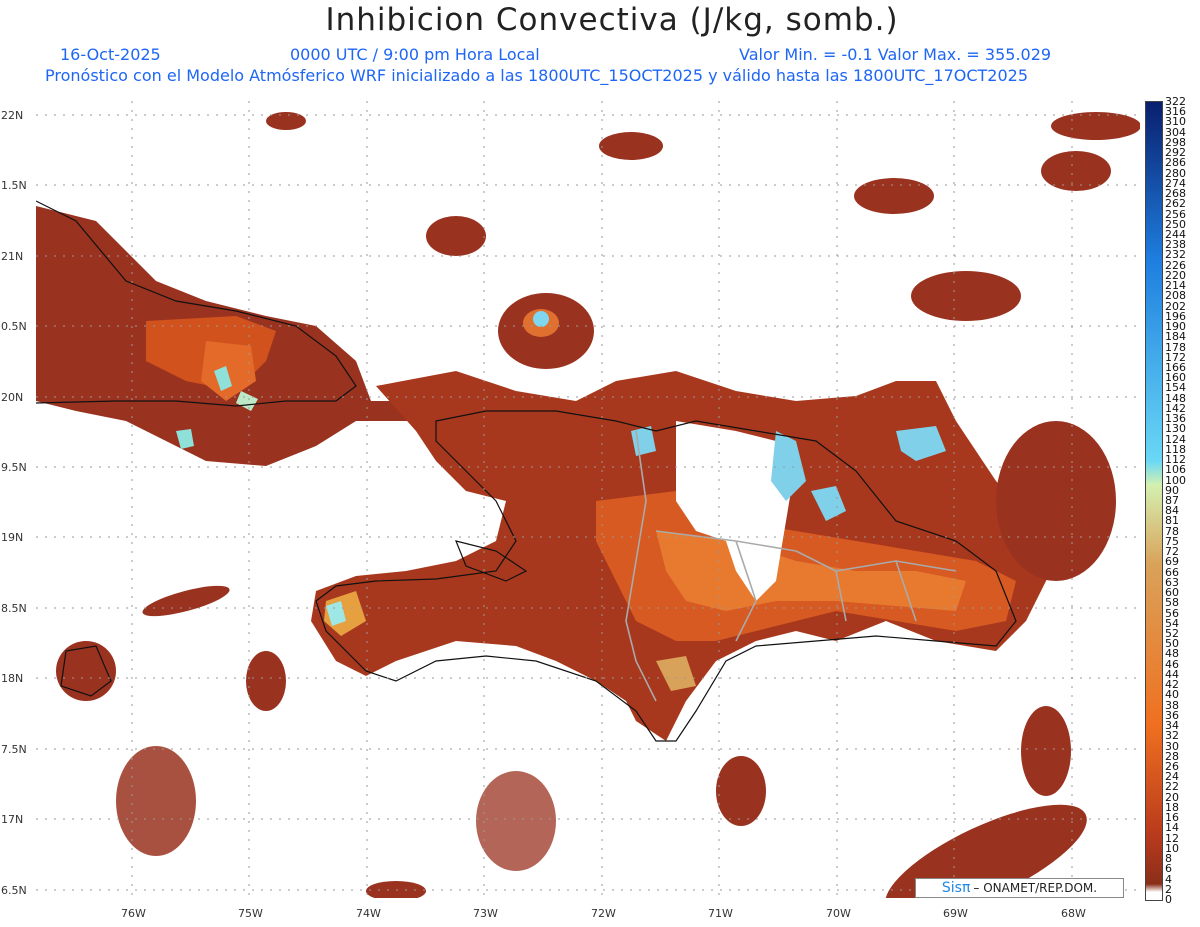 This screenshot has height=927, width=1200. Describe the element at coordinates (12, 115) in the screenshot. I see `lat-label: 22N` at that location.